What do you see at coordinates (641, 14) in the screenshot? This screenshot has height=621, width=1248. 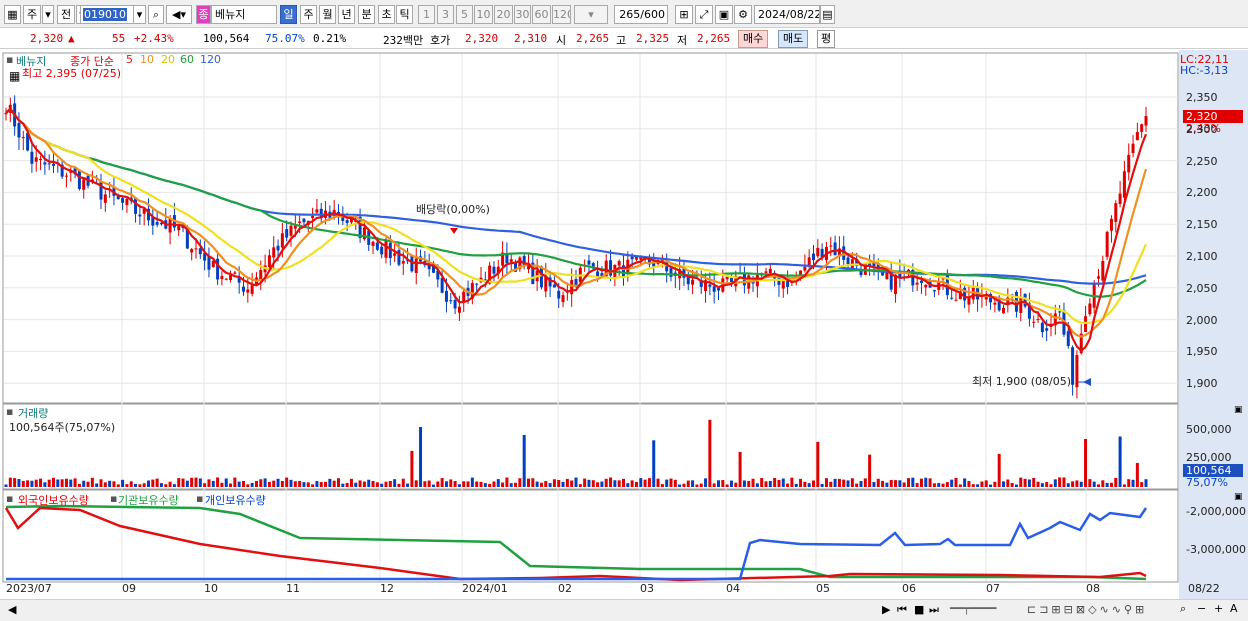 I see `count-field: 265/600` at bounding box center [641, 14].